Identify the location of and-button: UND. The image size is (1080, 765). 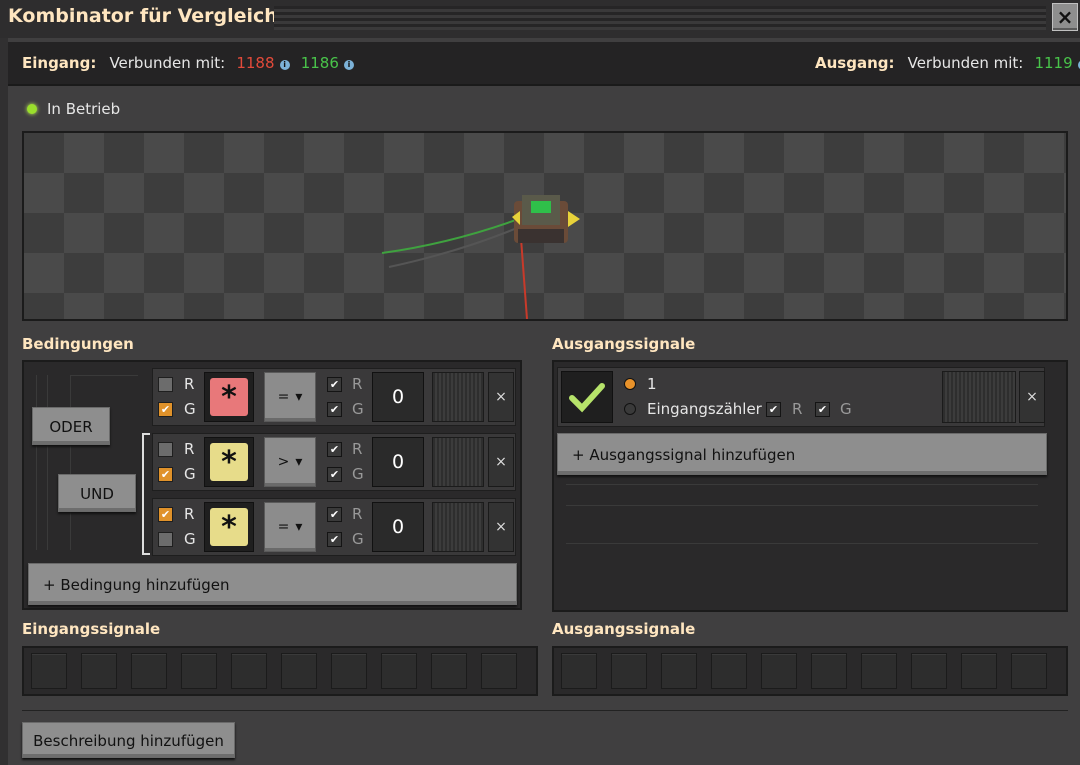
(97, 493).